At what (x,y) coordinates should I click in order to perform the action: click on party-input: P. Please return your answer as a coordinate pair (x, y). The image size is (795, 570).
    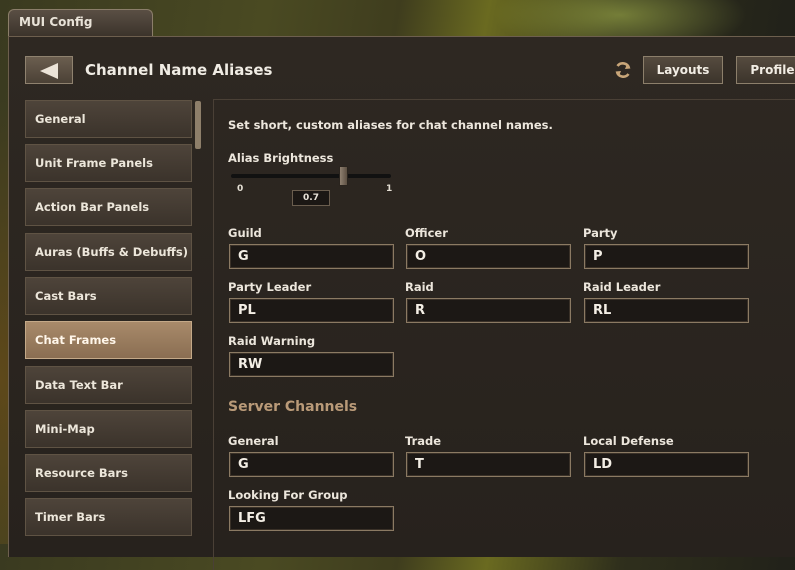
    Looking at the image, I should click on (666, 256).